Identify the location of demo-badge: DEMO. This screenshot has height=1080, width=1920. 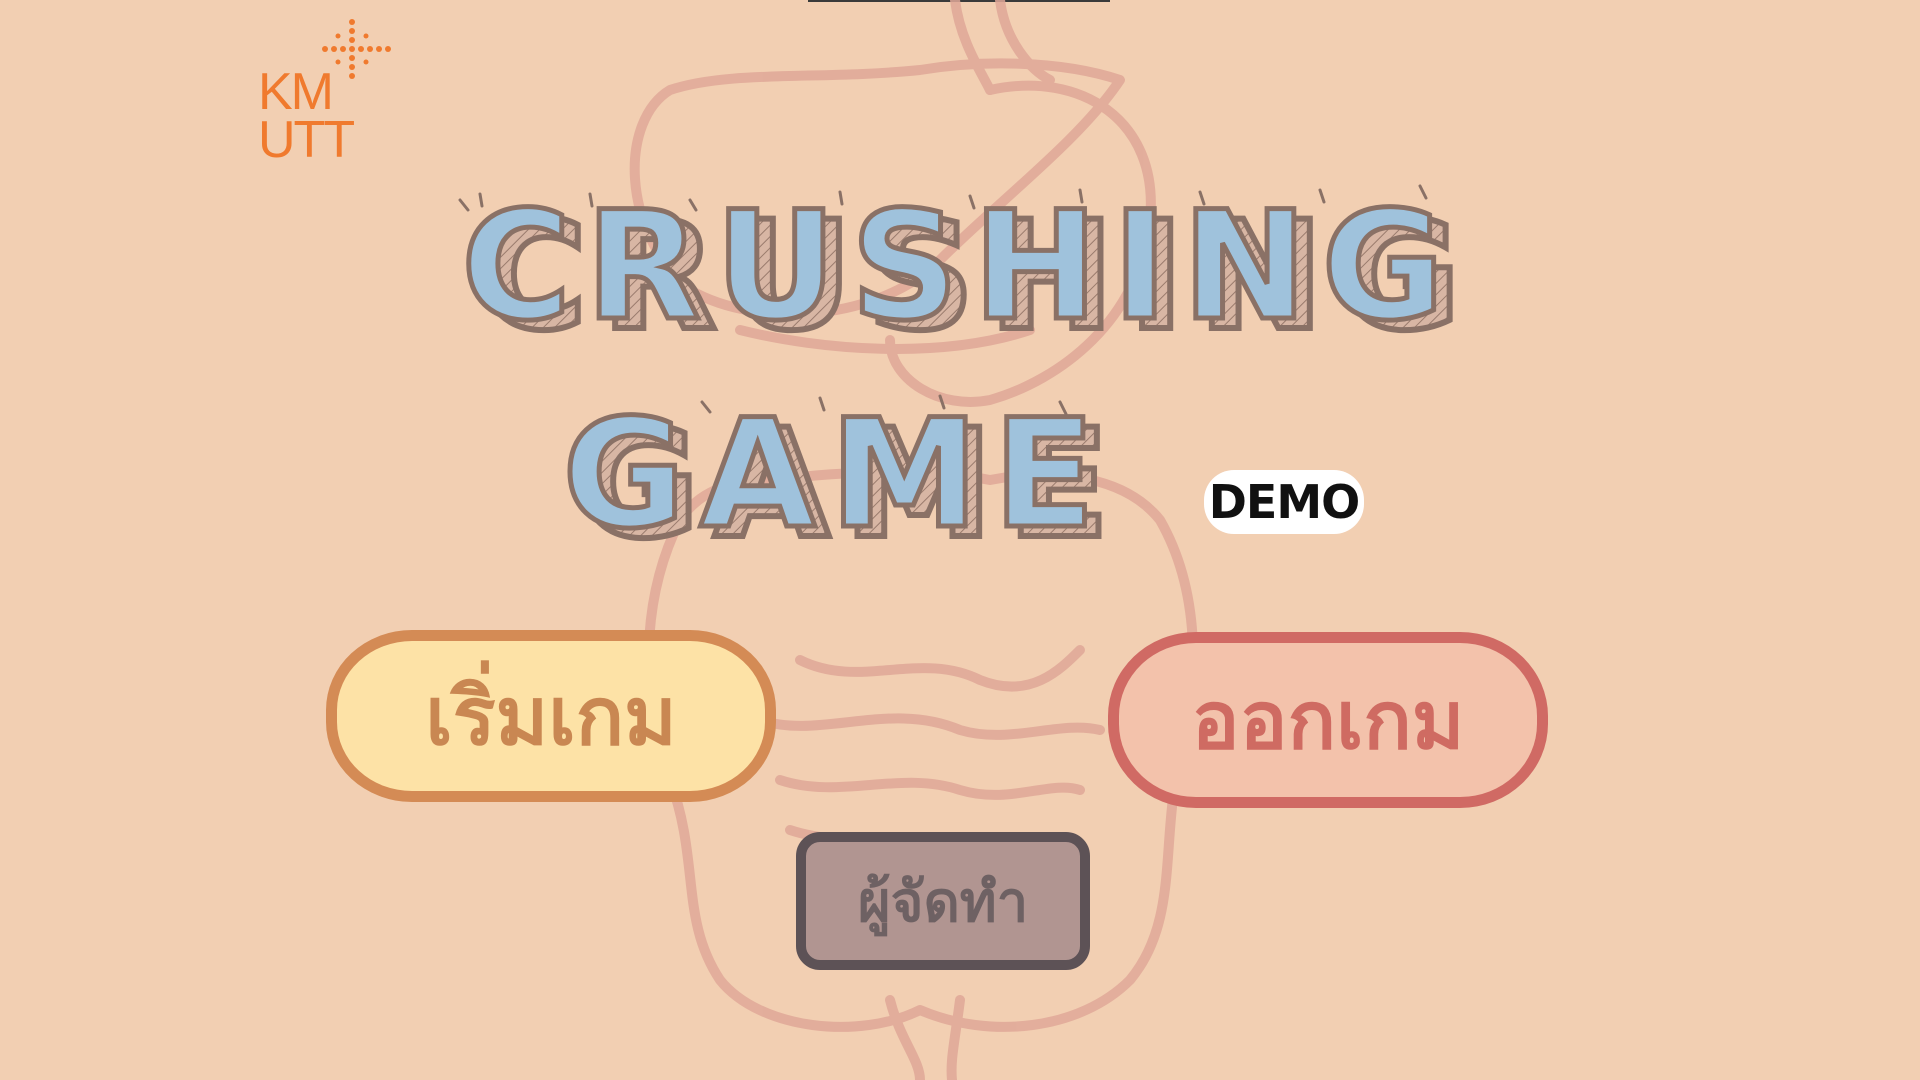
(1284, 502).